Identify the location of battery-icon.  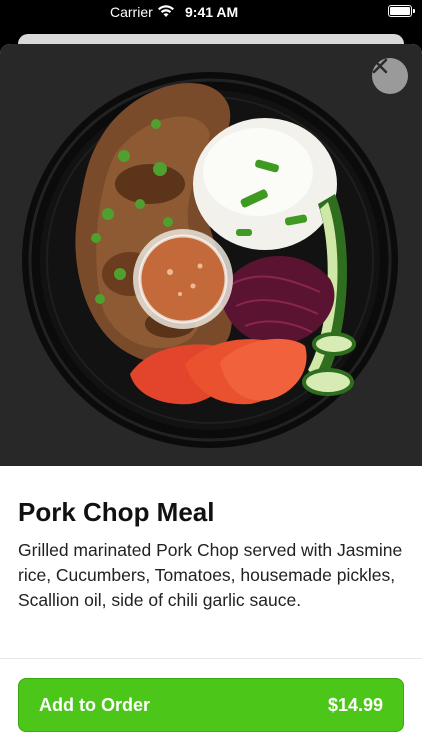
(401, 11).